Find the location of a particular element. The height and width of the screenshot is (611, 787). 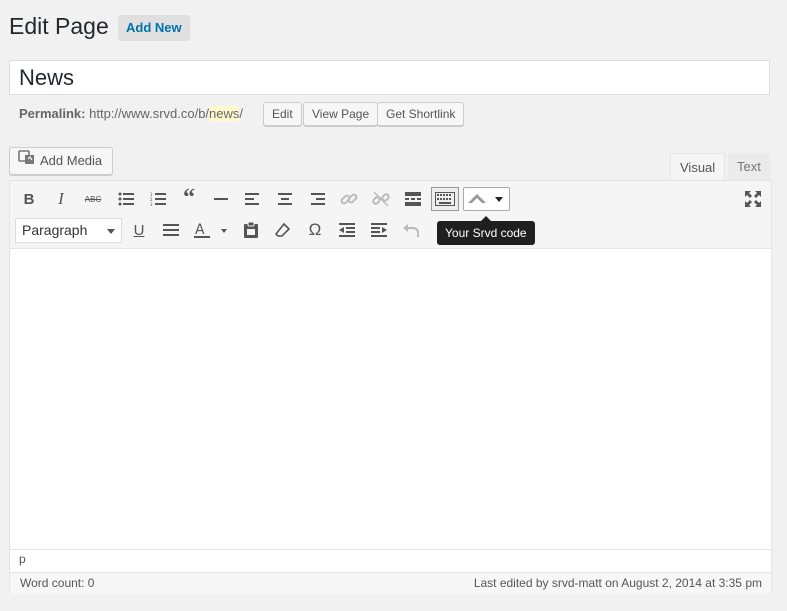

text-color-icon: A is located at coordinates (212, 230).